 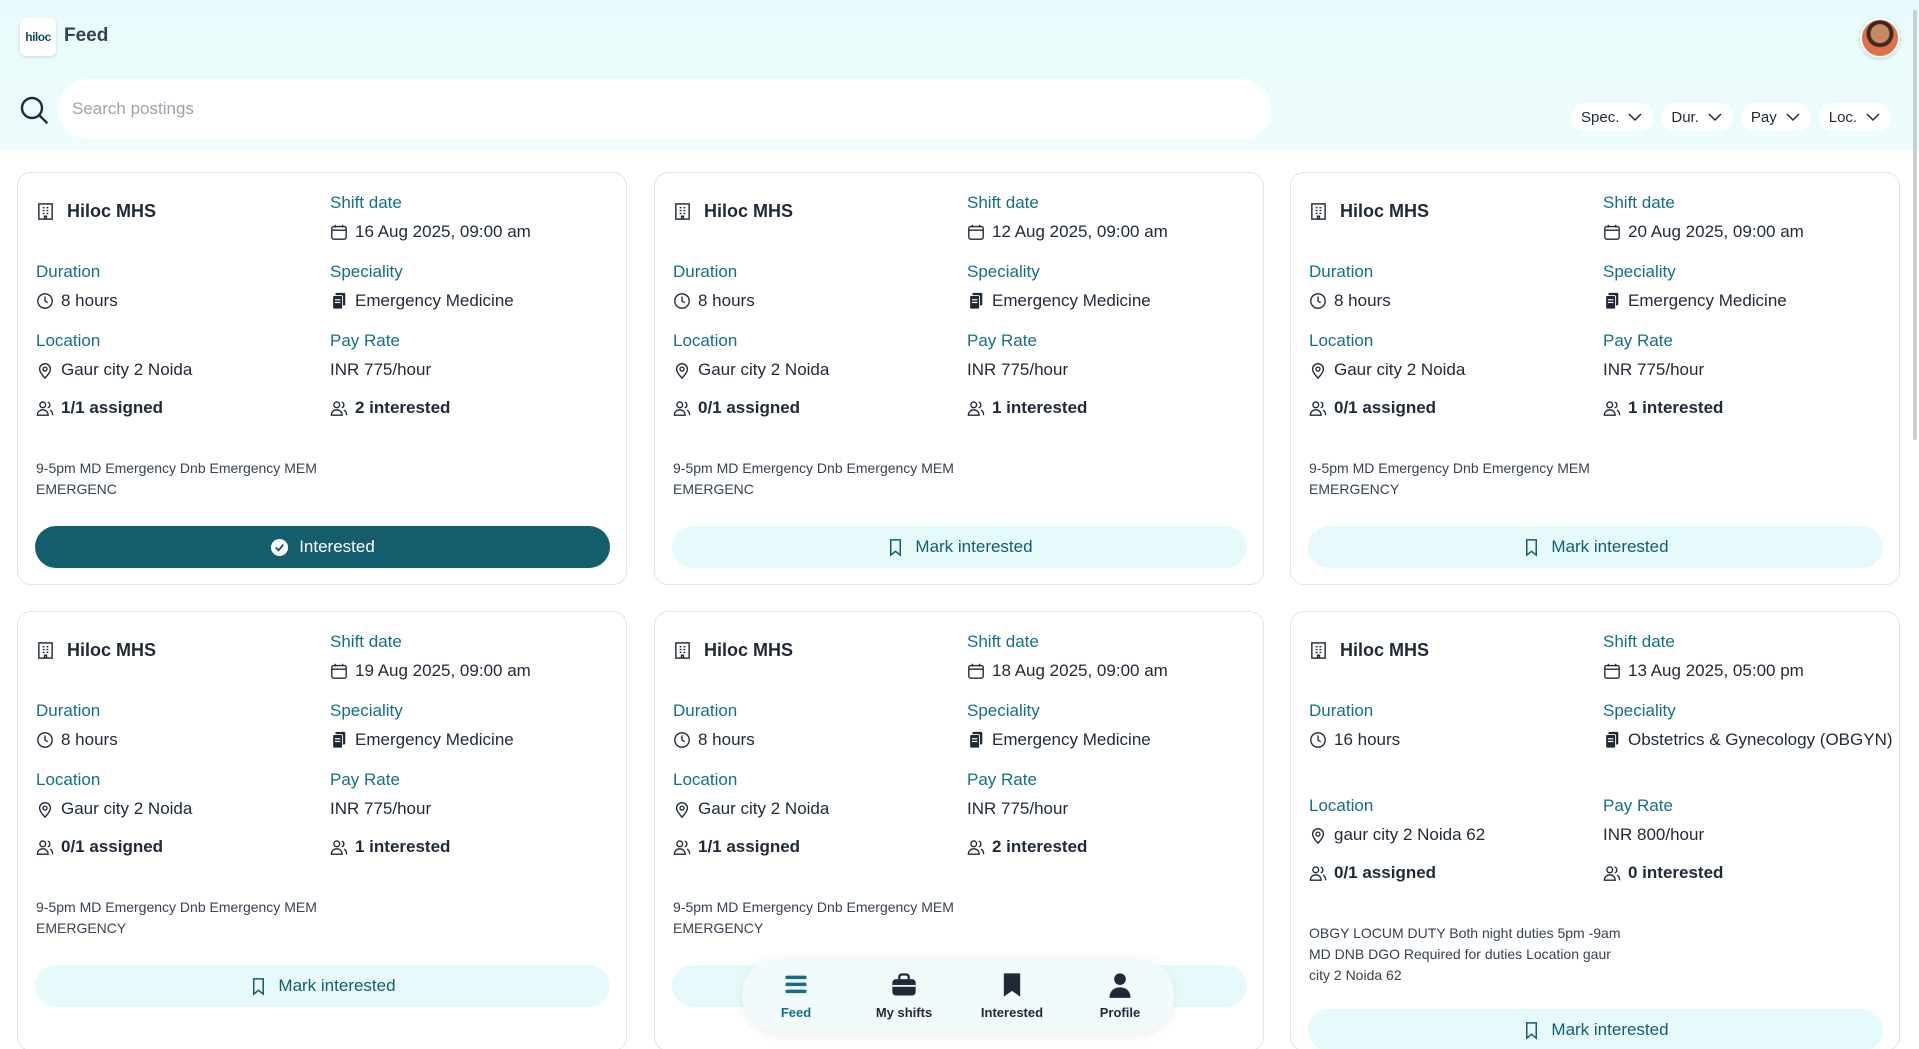 What do you see at coordinates (1067, 219) in the screenshot?
I see `shift-date: Shift date 12 Aug 2025, 09:00 am` at bounding box center [1067, 219].